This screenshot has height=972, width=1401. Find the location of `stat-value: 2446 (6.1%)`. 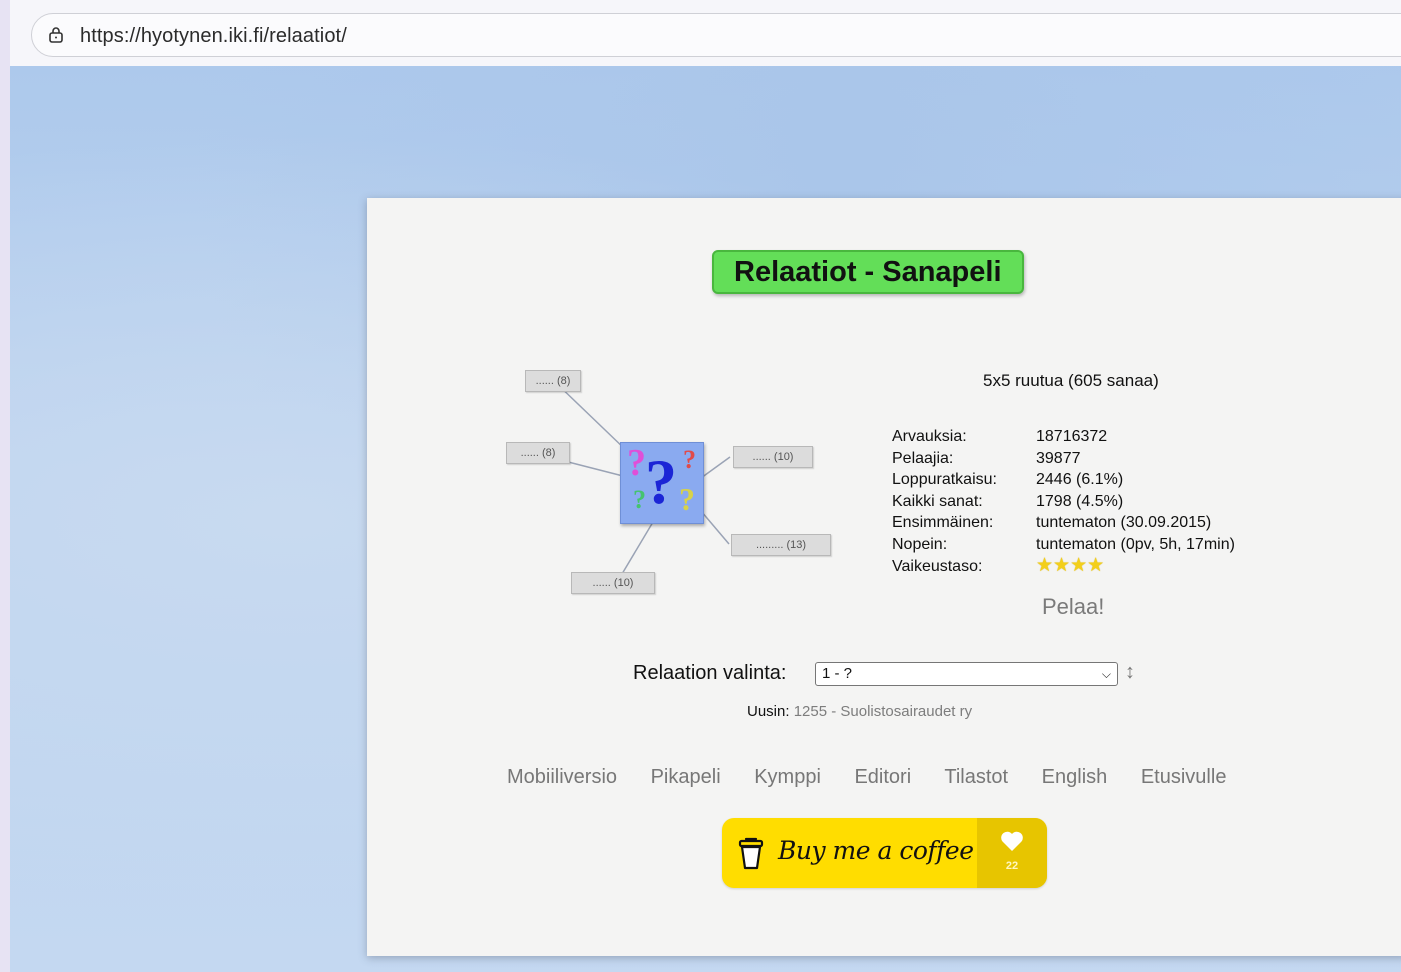

stat-value: 2446 (6.1%) is located at coordinates (1080, 479).